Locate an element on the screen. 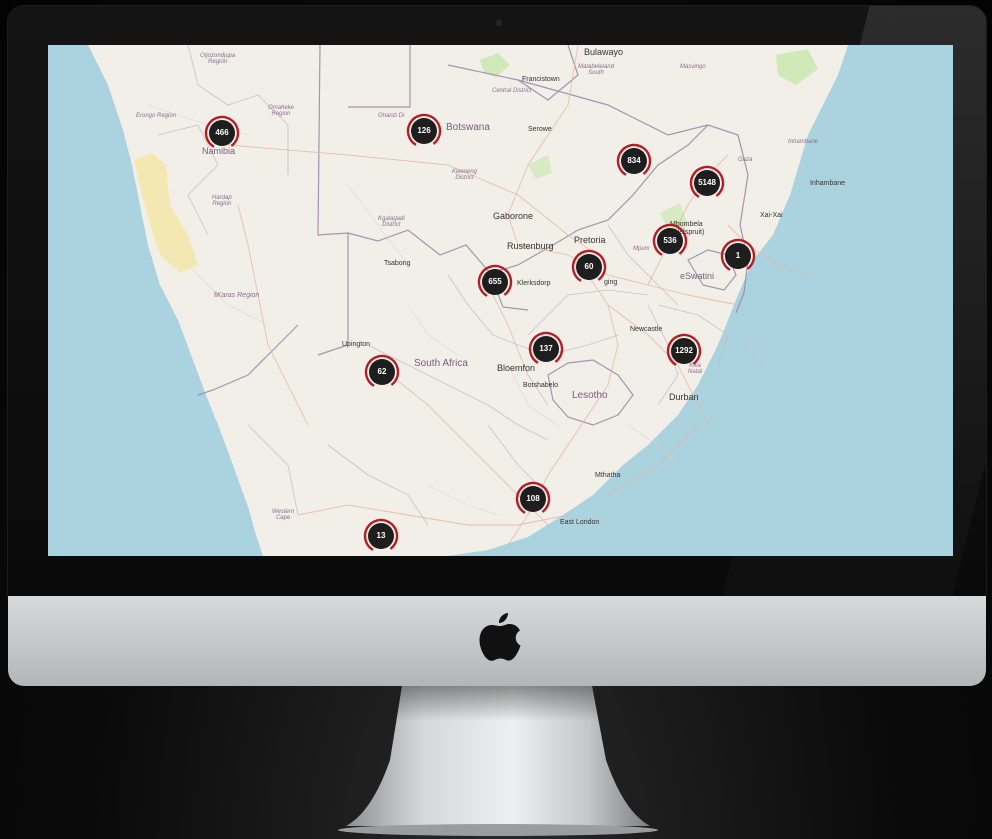  city-label-gaborone: Gaborone is located at coordinates (513, 216).